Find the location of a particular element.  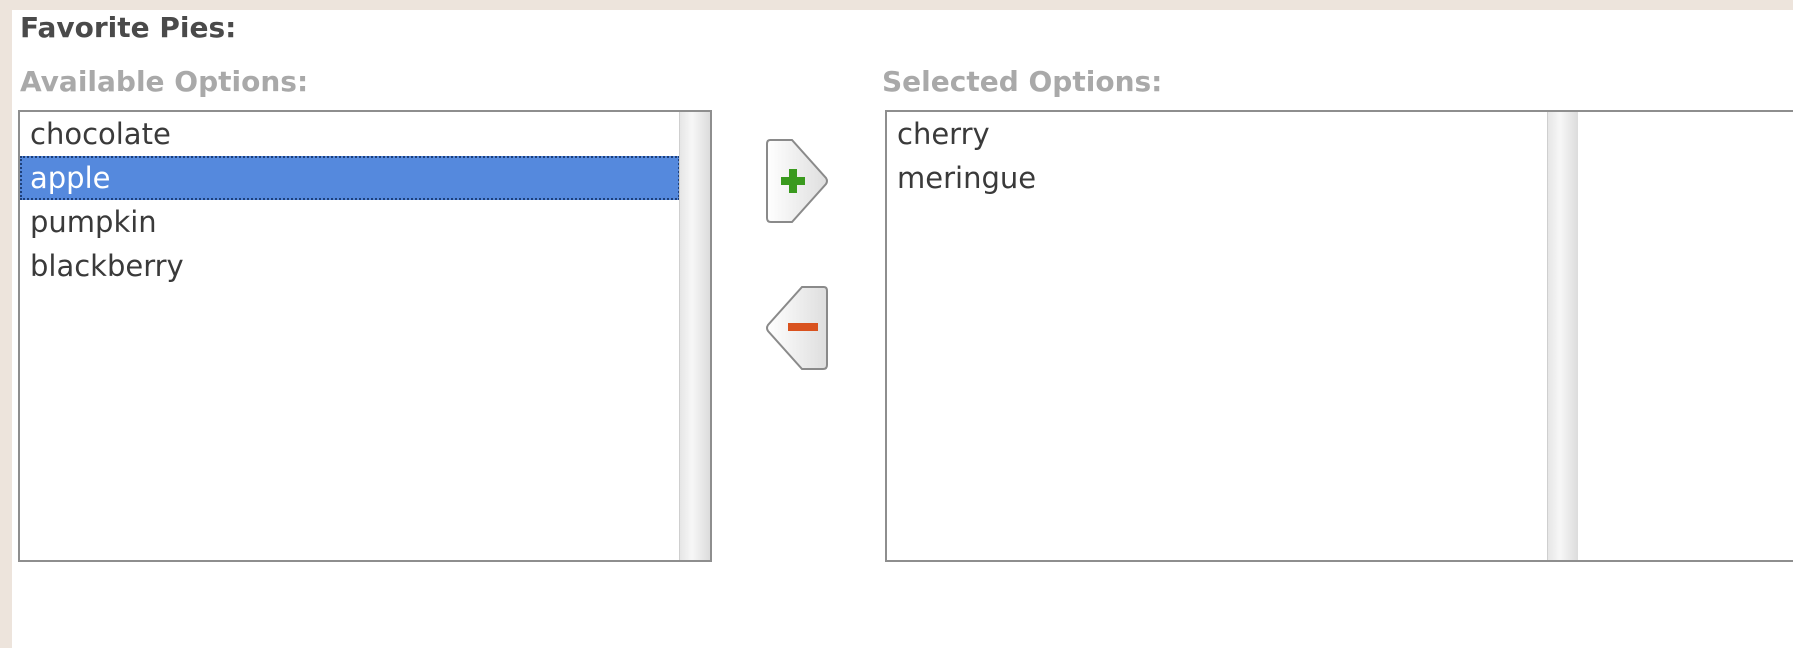

add-button is located at coordinates (797, 181).